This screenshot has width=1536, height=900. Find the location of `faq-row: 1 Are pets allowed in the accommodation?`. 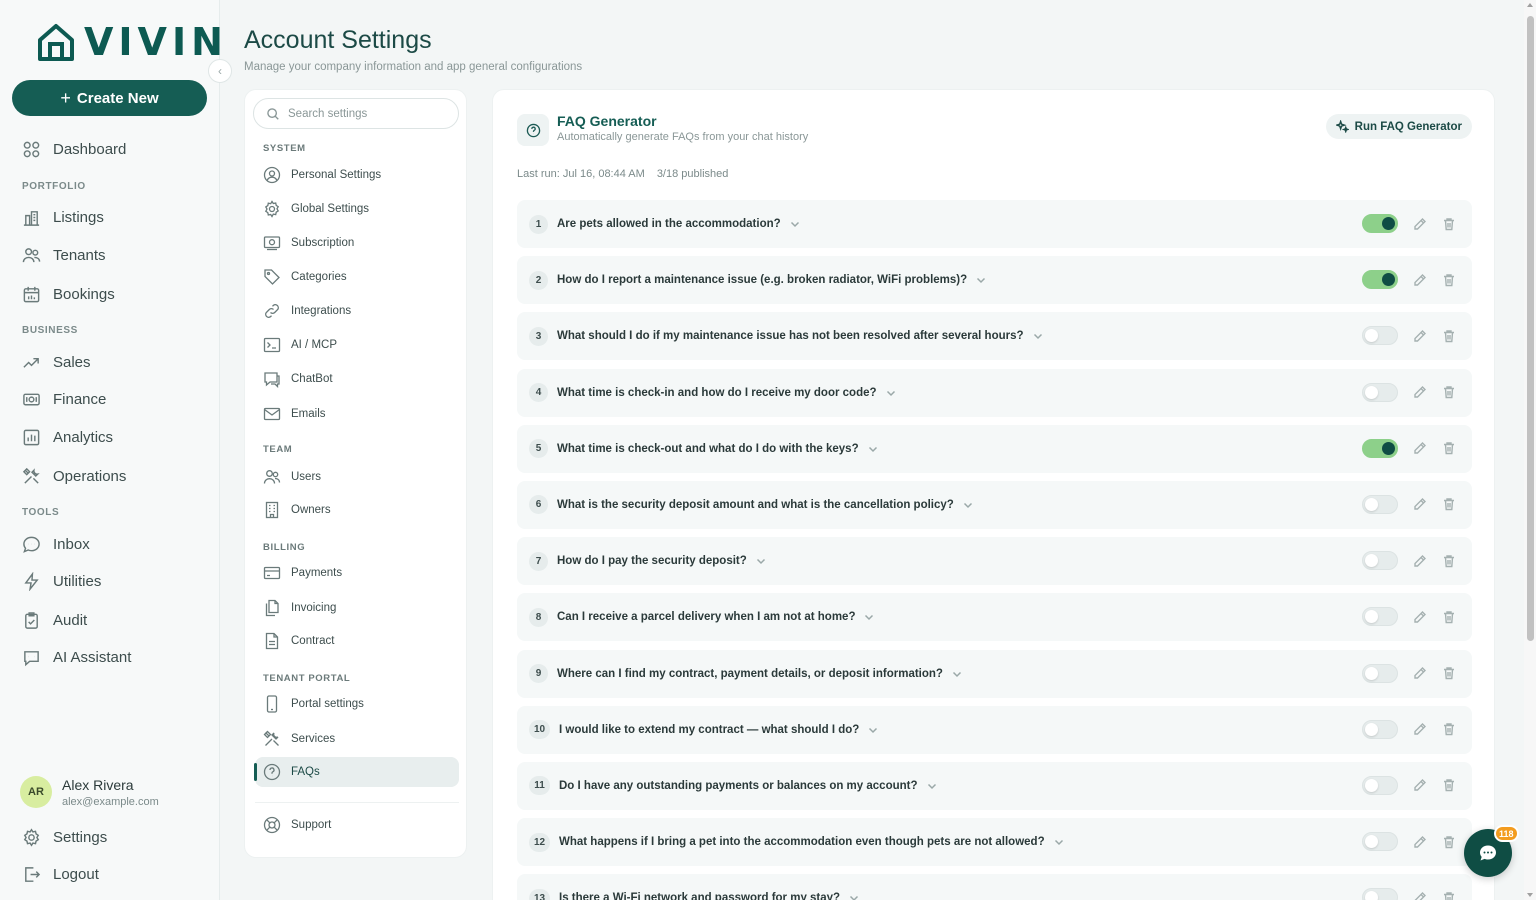

faq-row: 1 Are pets allowed in the accommodation? is located at coordinates (994, 224).